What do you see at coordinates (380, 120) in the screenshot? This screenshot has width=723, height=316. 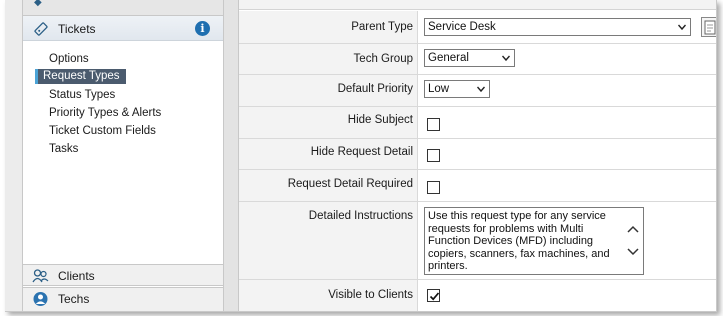 I see `hide-subject-label: Hide Subject` at bounding box center [380, 120].